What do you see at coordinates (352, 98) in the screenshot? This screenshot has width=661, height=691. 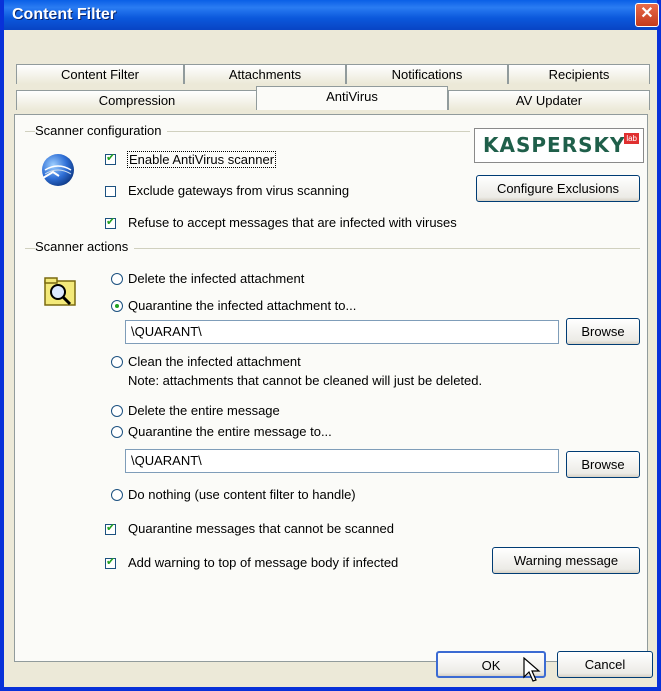 I see `tab-antivirus: AntiVirus` at bounding box center [352, 98].